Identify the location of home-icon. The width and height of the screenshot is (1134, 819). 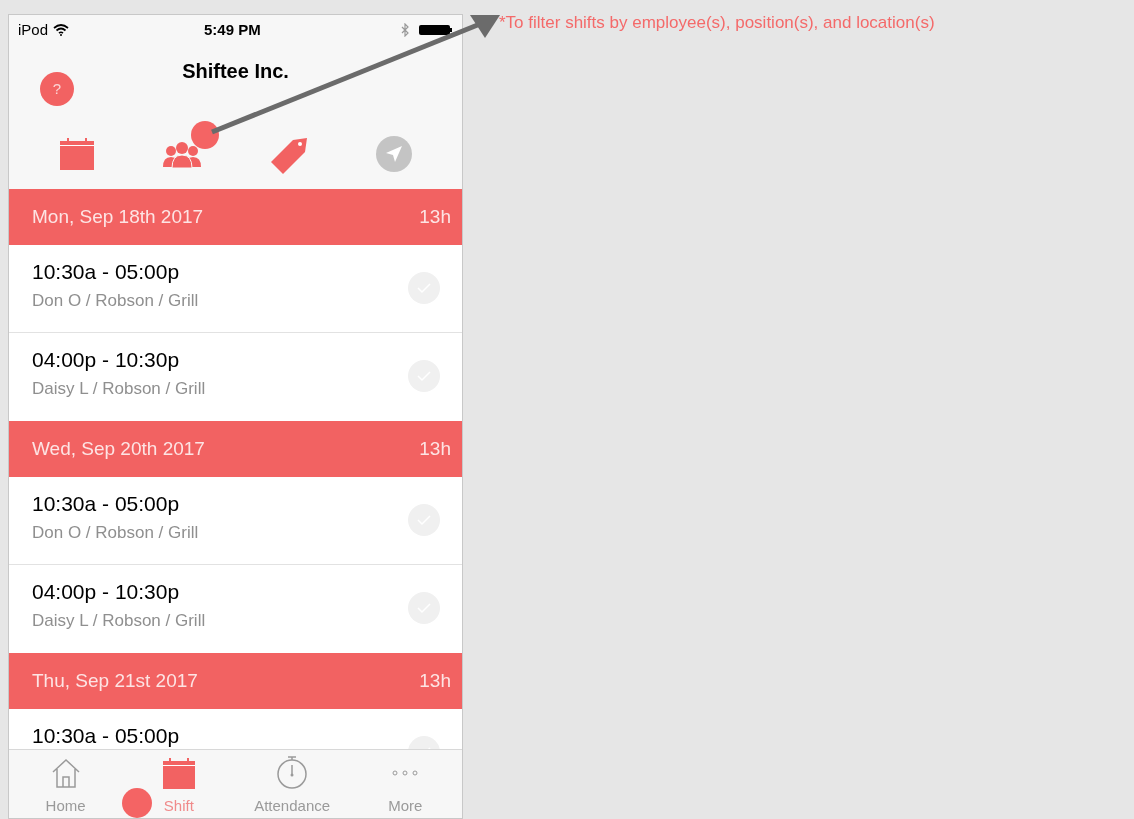
(65, 772).